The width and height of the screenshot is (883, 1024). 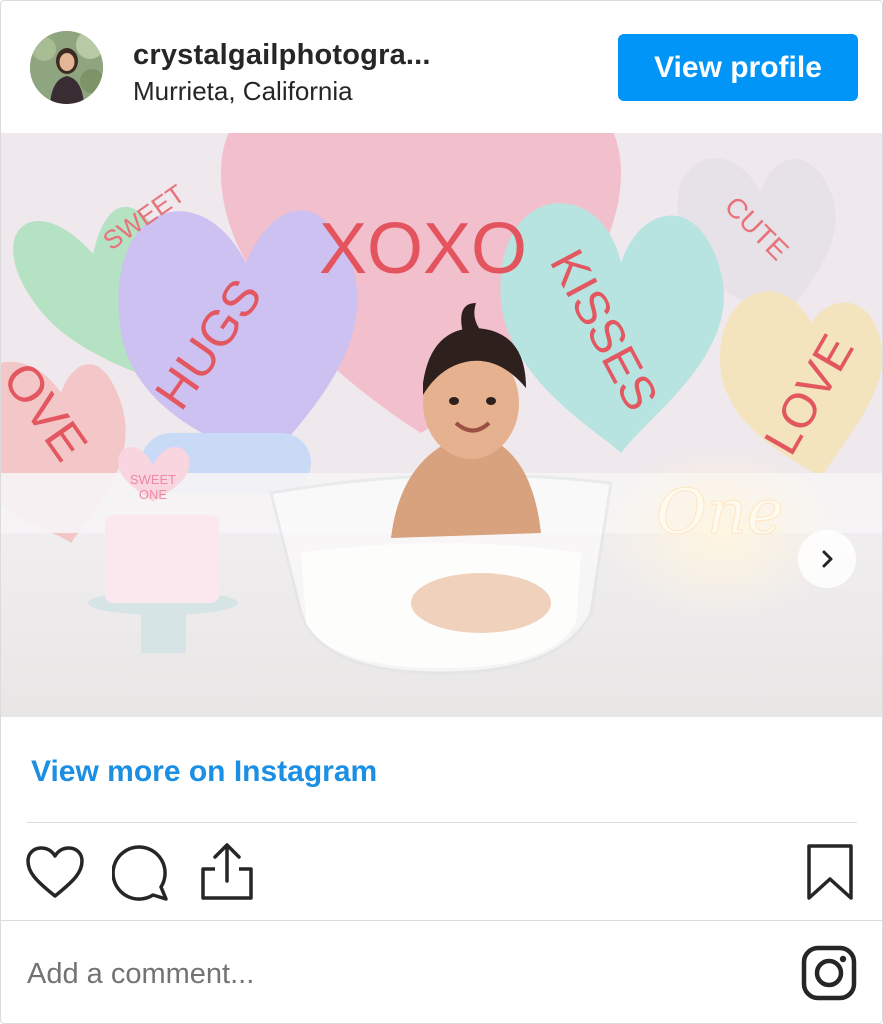 What do you see at coordinates (829, 973) in the screenshot?
I see `instagram-logo-icon` at bounding box center [829, 973].